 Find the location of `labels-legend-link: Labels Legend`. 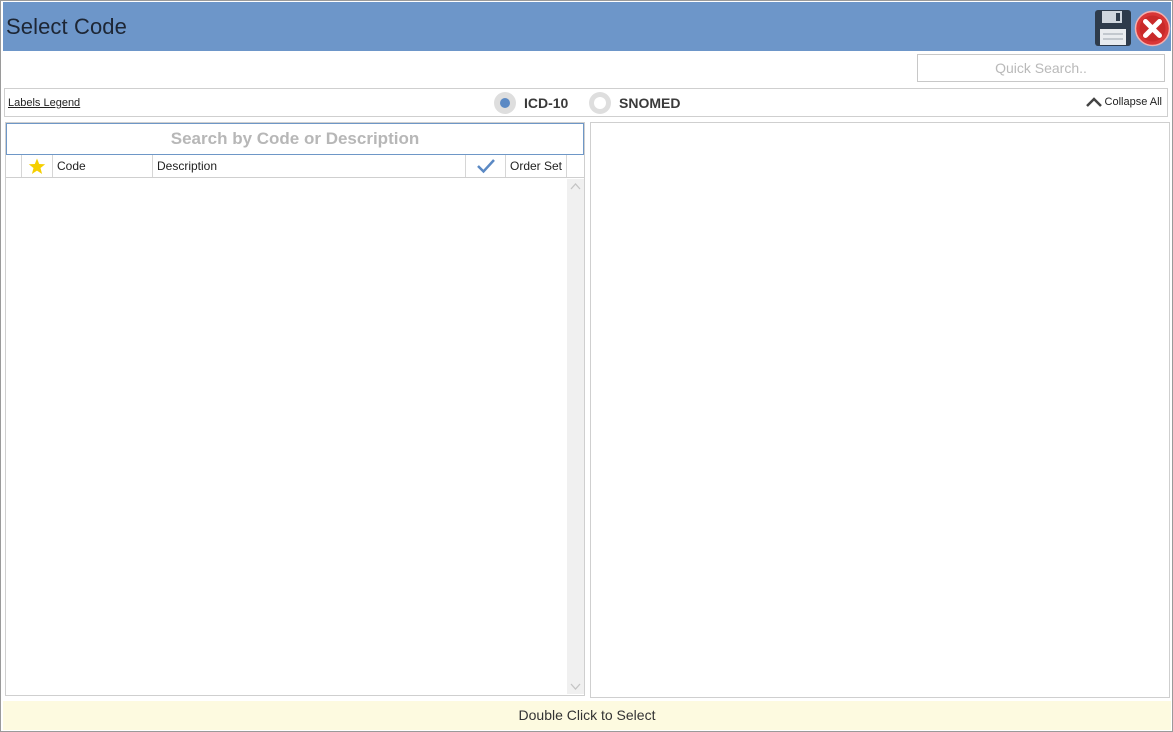

labels-legend-link: Labels Legend is located at coordinates (44, 103).